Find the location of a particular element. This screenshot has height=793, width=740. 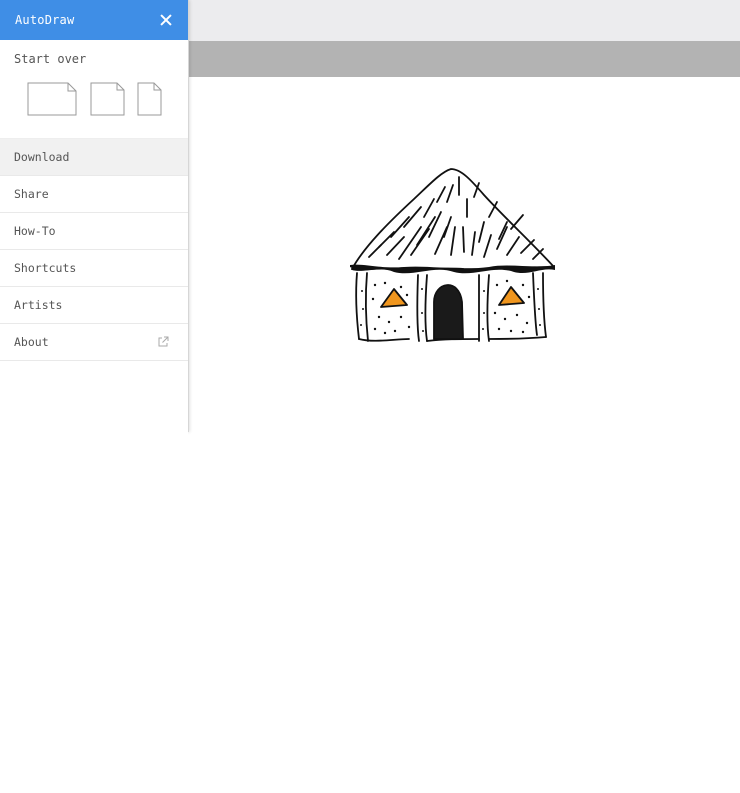

start-over-label: Start over is located at coordinates (50, 59).